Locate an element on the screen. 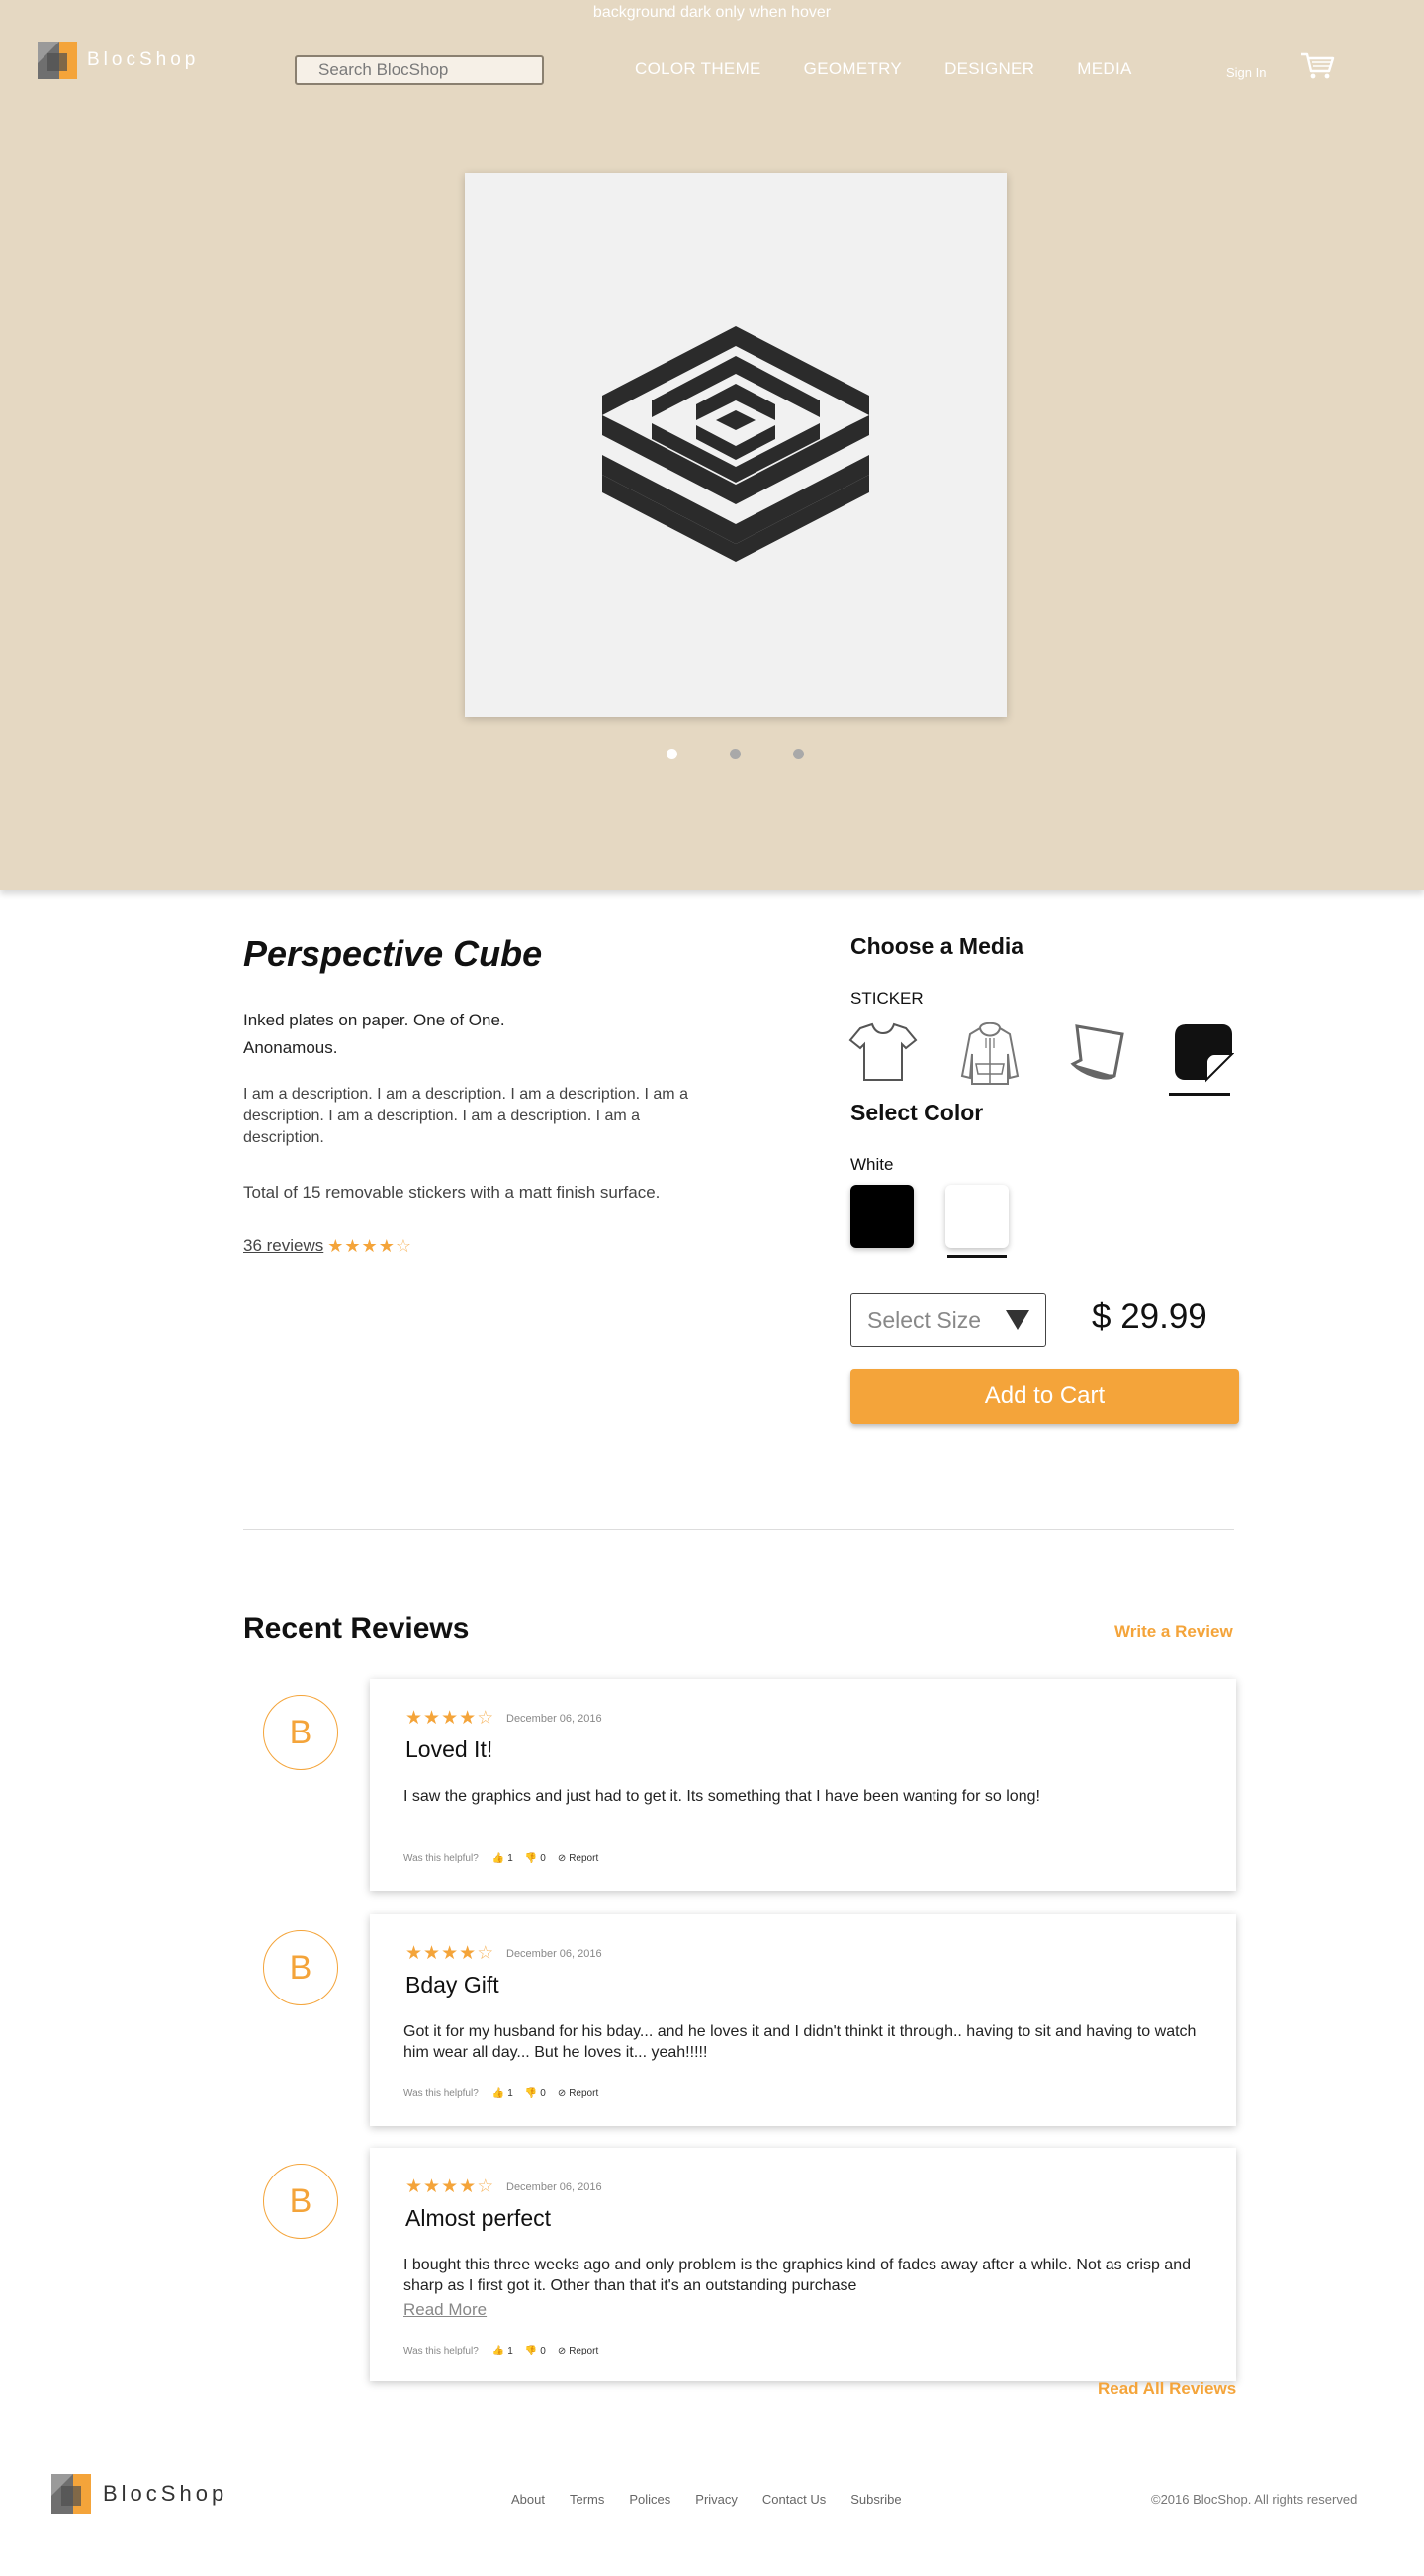 This screenshot has height=2576, width=1424. sticker-icon is located at coordinates (1204, 1053).